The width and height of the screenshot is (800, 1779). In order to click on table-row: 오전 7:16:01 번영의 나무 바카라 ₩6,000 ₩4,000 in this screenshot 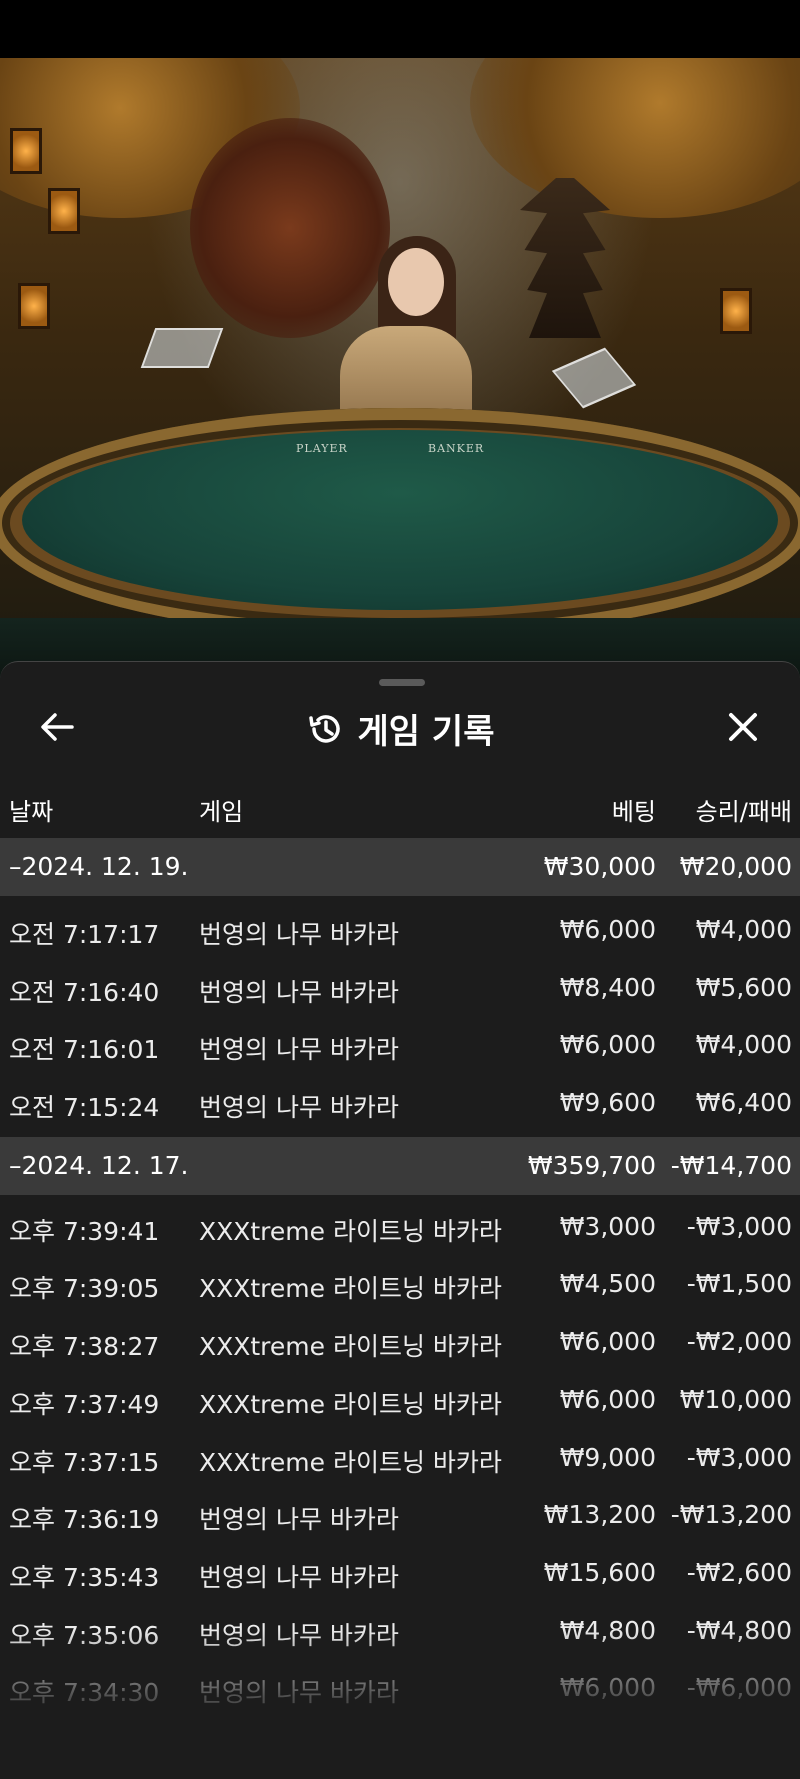, I will do `click(400, 1046)`.